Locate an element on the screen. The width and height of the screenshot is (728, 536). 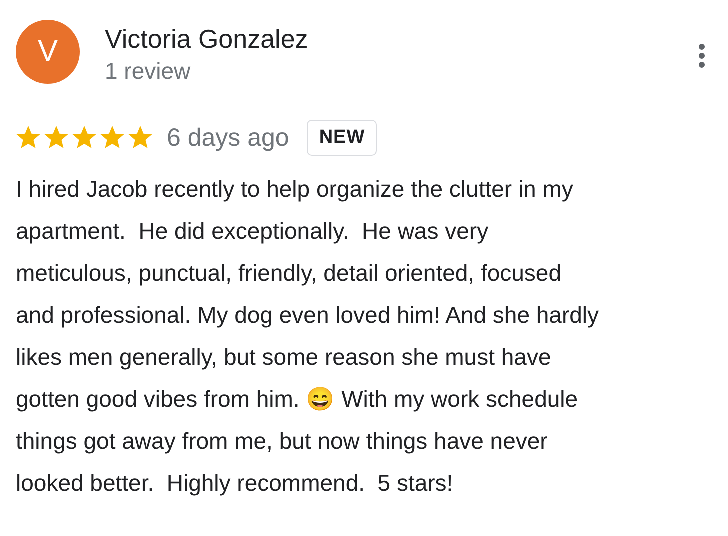
new-badge: NEW is located at coordinates (342, 138).